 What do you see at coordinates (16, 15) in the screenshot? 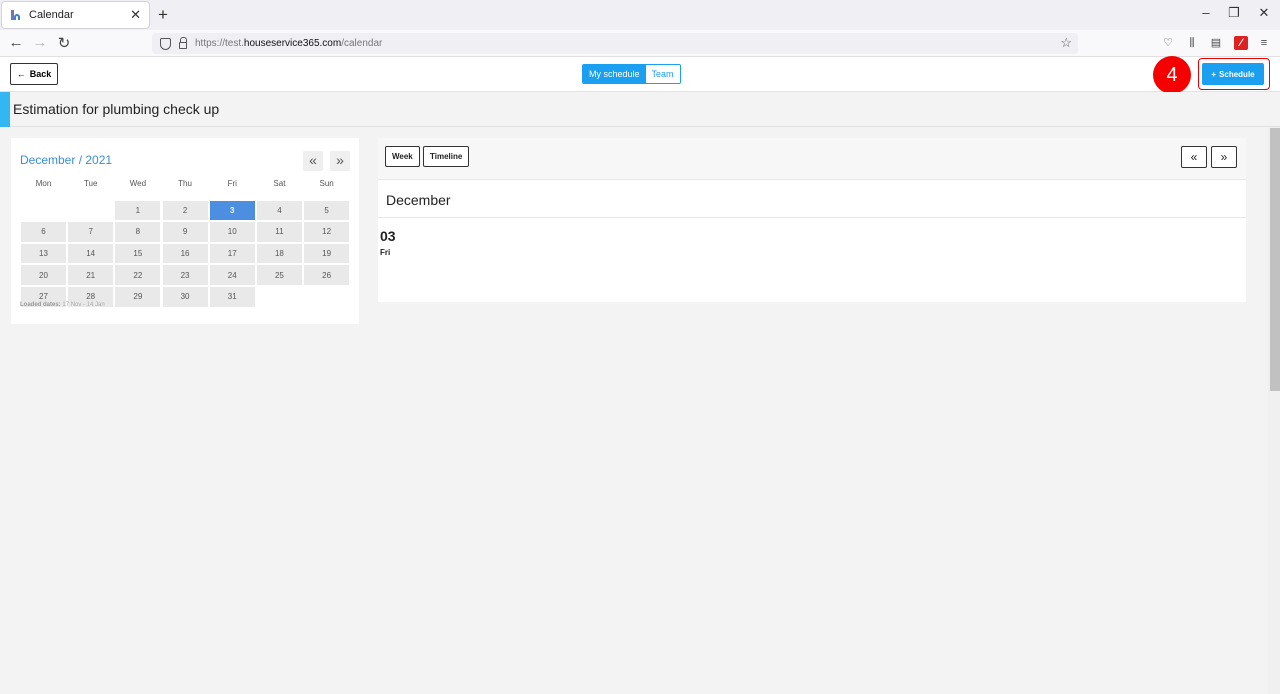
I see `app-favicon-icon` at bounding box center [16, 15].